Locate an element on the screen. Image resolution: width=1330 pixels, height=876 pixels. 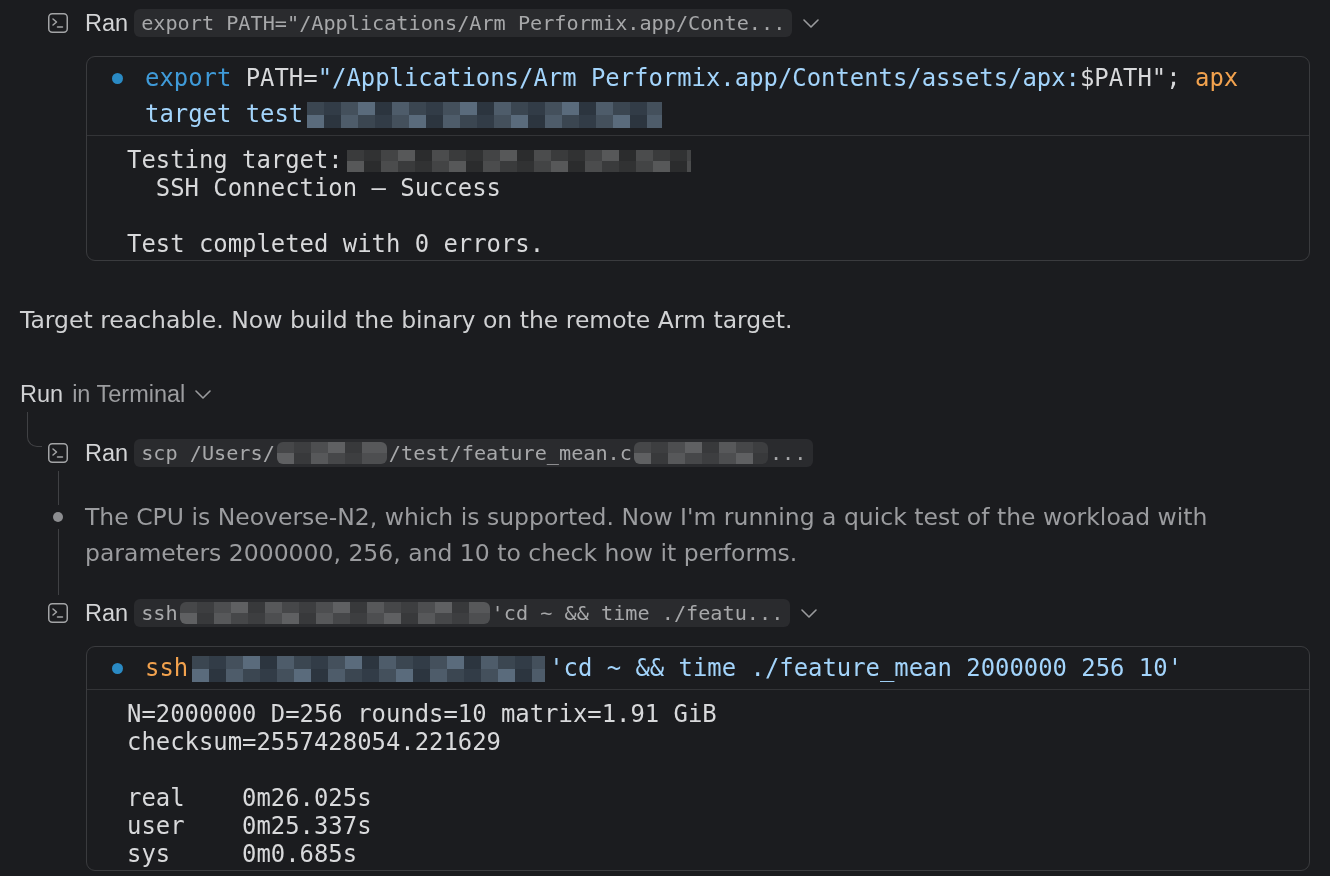
group-target-label: in Terminal is located at coordinates (129, 394).